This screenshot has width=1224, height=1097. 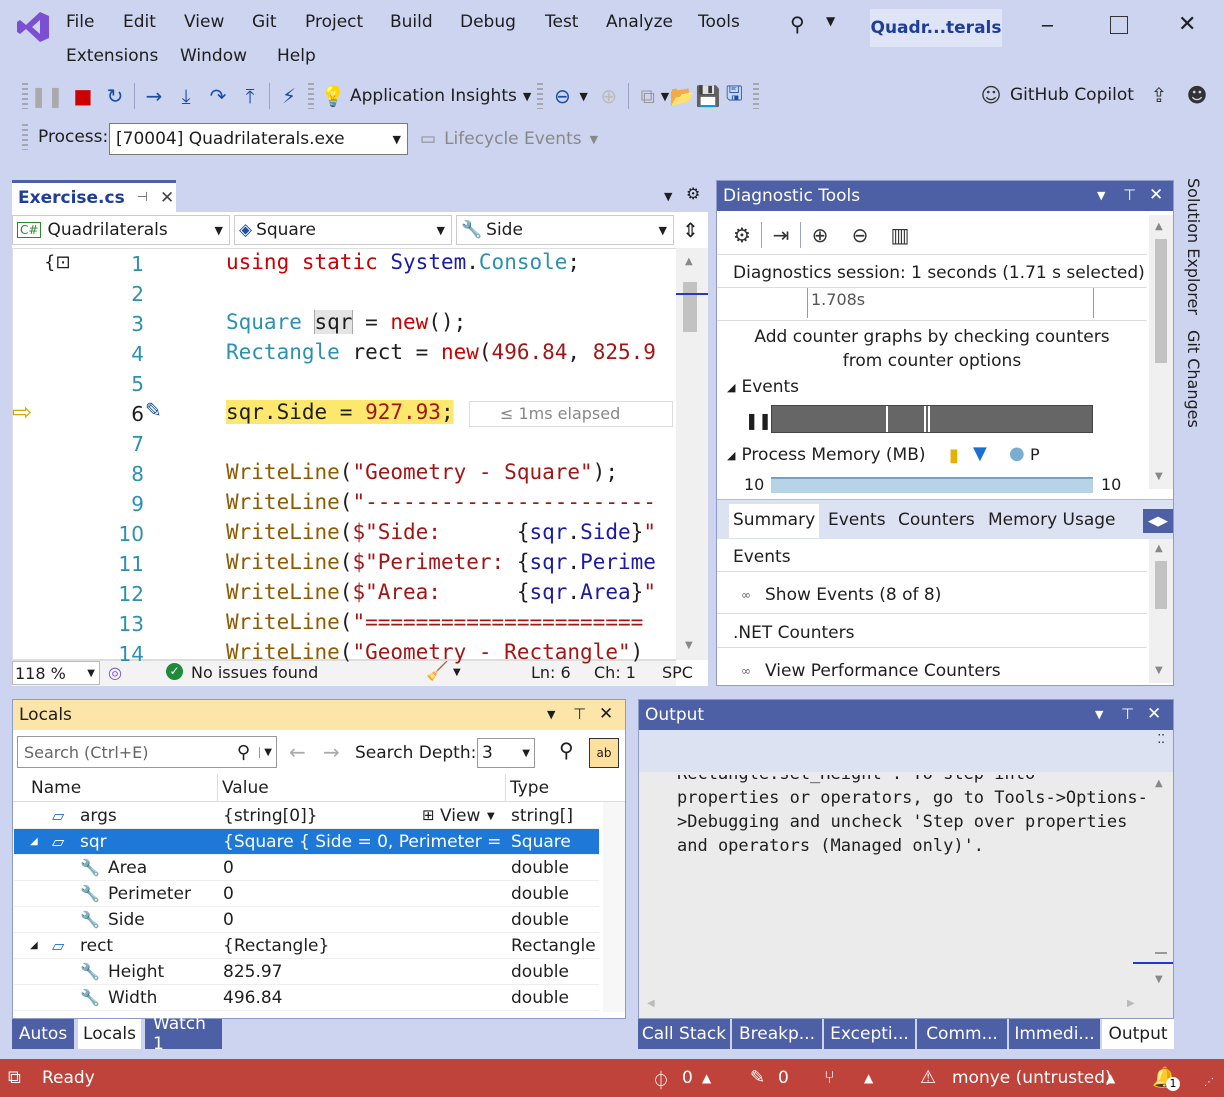 What do you see at coordinates (441, 352) in the screenshot?
I see `code-line: Rectangle rect = new(496.84, 825.9` at bounding box center [441, 352].